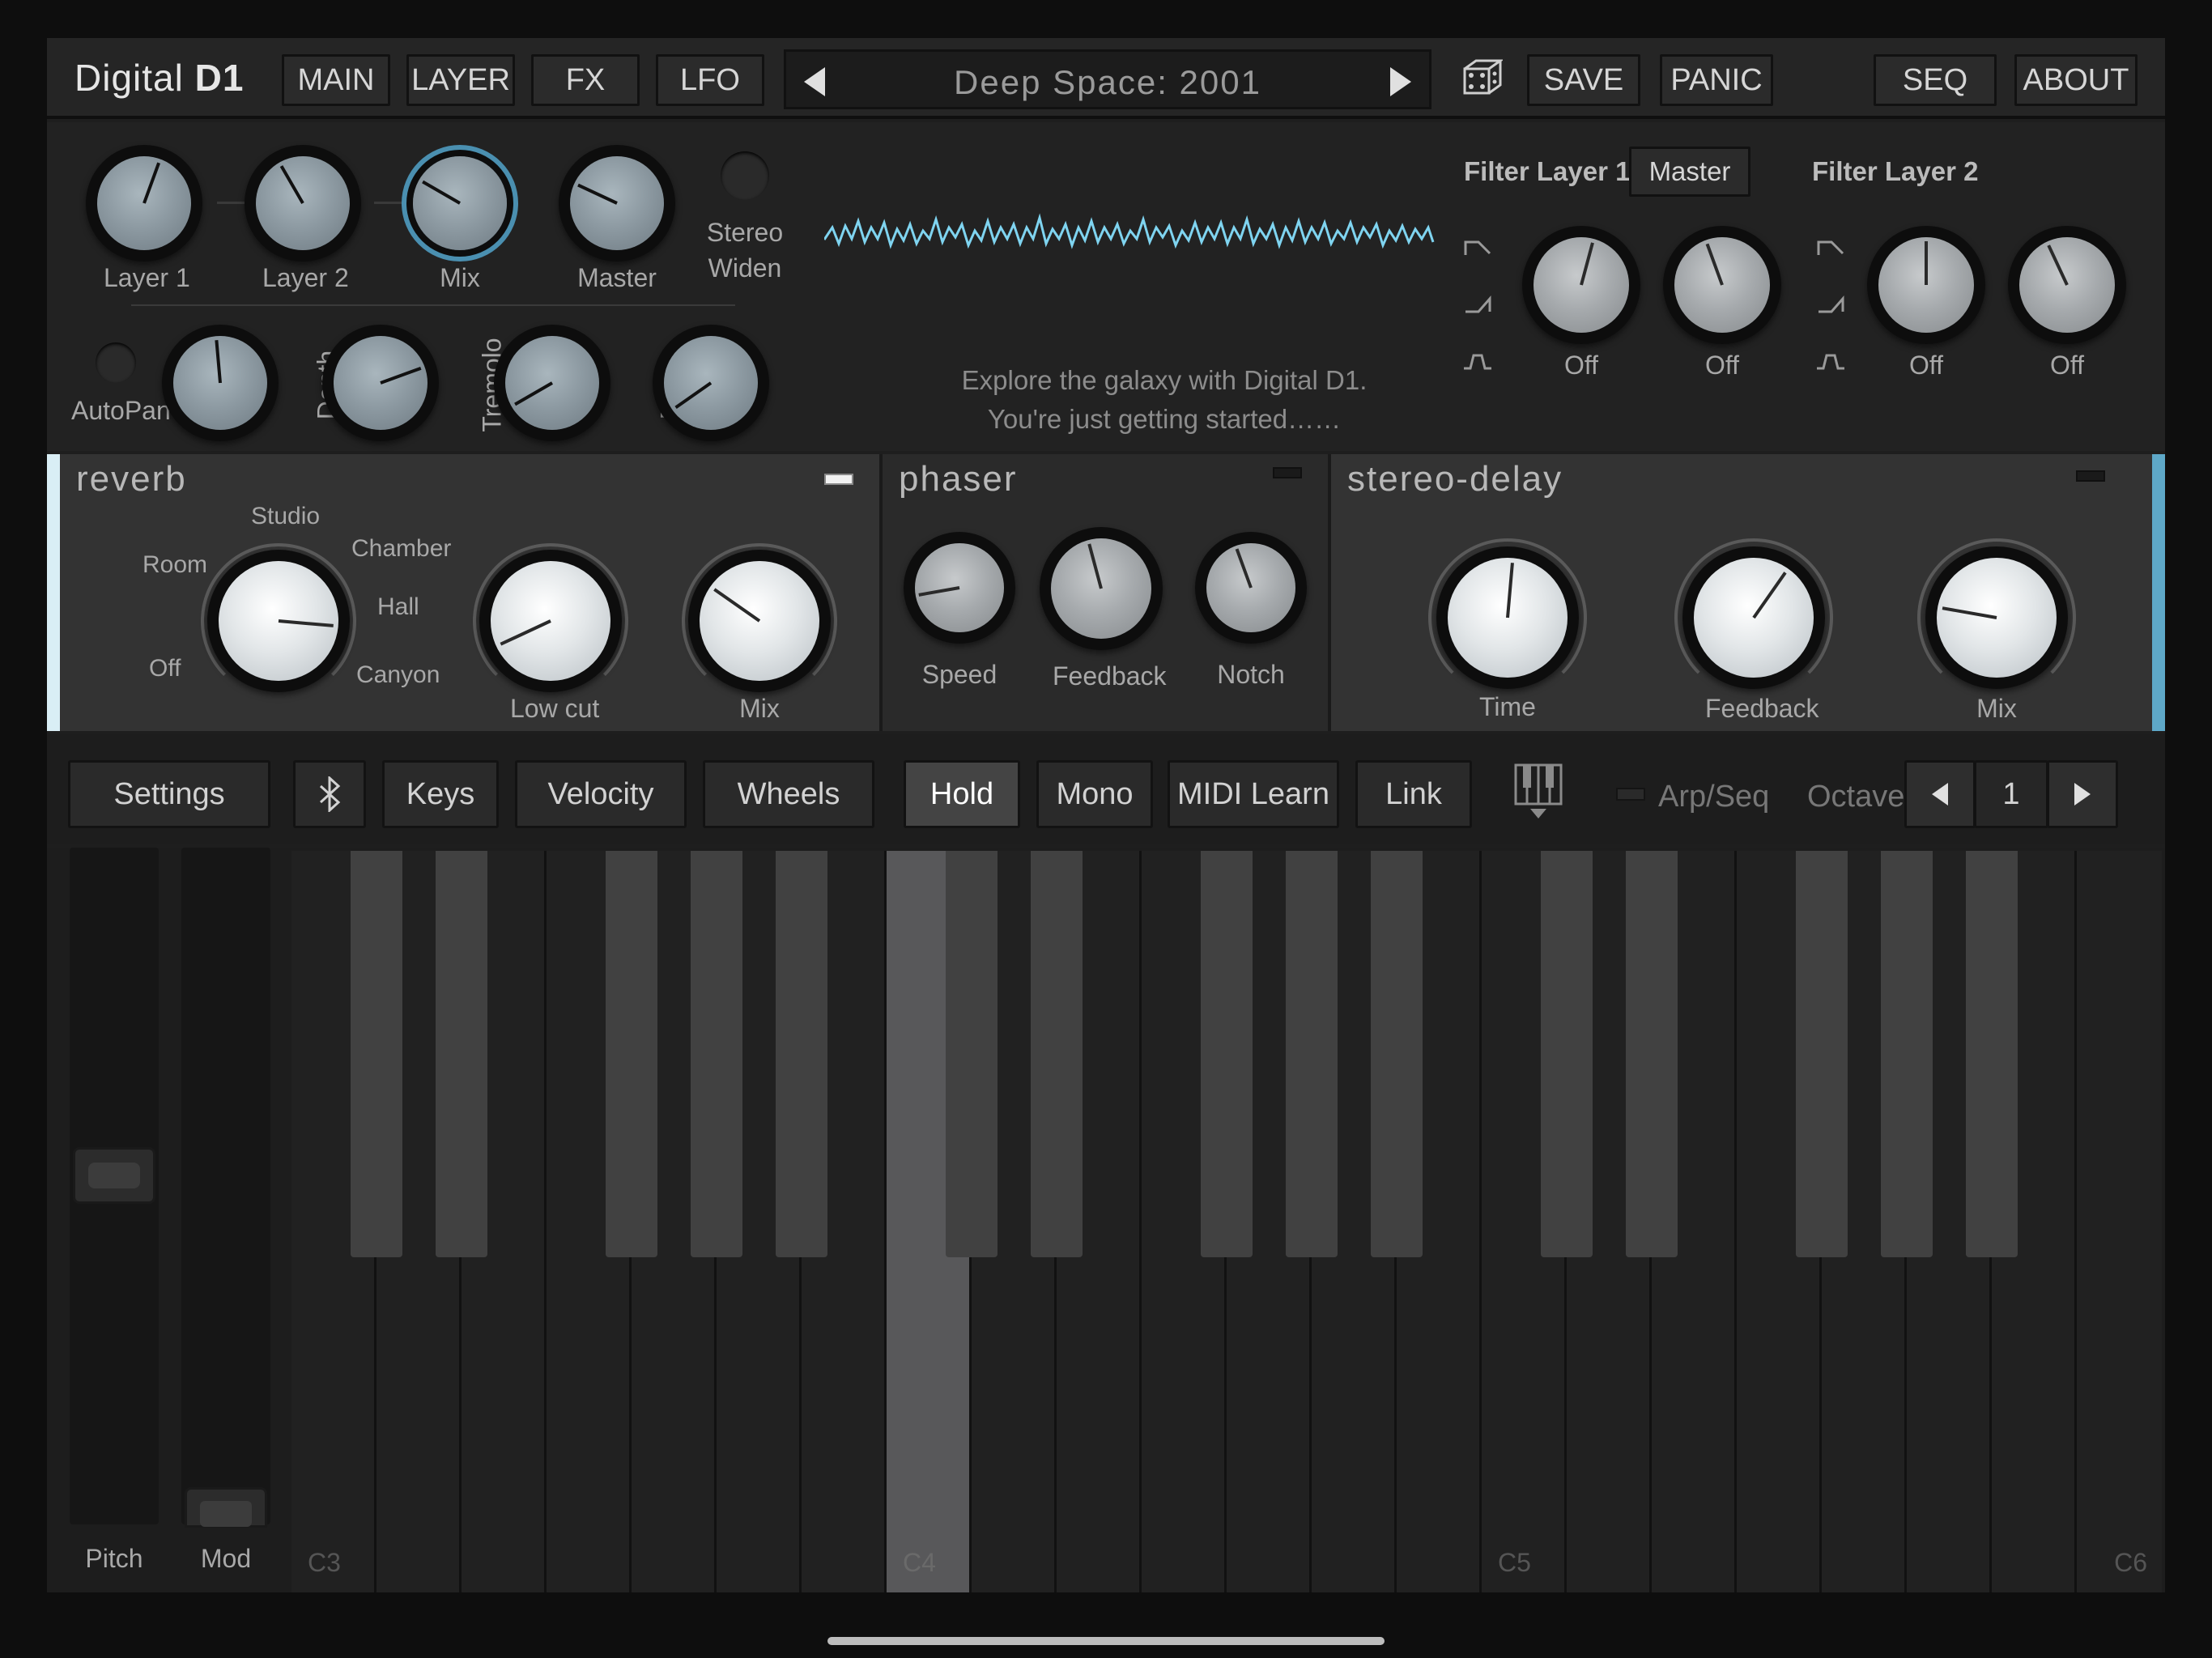  What do you see at coordinates (460, 203) in the screenshot?
I see `mix-knob` at bounding box center [460, 203].